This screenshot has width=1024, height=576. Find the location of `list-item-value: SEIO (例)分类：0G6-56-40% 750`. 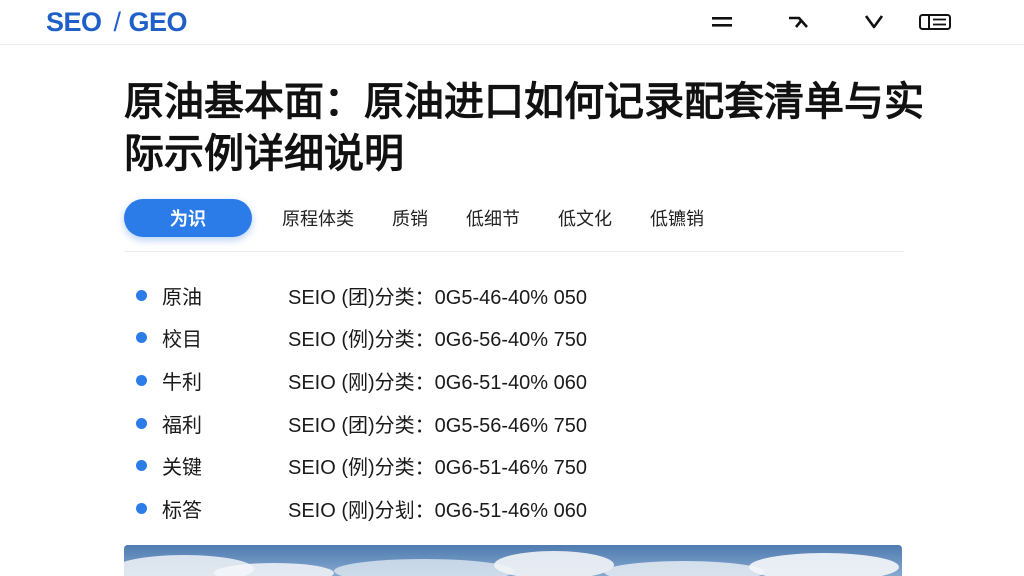

list-item-value: SEIO (例)分类：0G6-56-40% 750 is located at coordinates (437, 340).